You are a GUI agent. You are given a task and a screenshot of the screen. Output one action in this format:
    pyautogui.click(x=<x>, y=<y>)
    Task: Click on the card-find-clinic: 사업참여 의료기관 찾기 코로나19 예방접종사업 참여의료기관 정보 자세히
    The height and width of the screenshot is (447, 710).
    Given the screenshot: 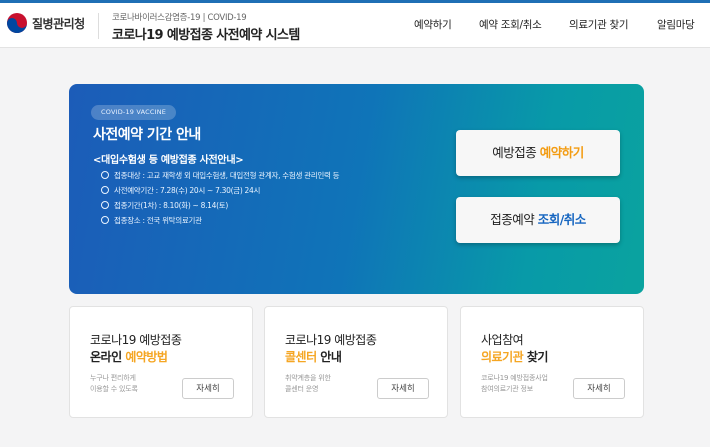 What is the action you would take?
    pyautogui.click(x=552, y=362)
    